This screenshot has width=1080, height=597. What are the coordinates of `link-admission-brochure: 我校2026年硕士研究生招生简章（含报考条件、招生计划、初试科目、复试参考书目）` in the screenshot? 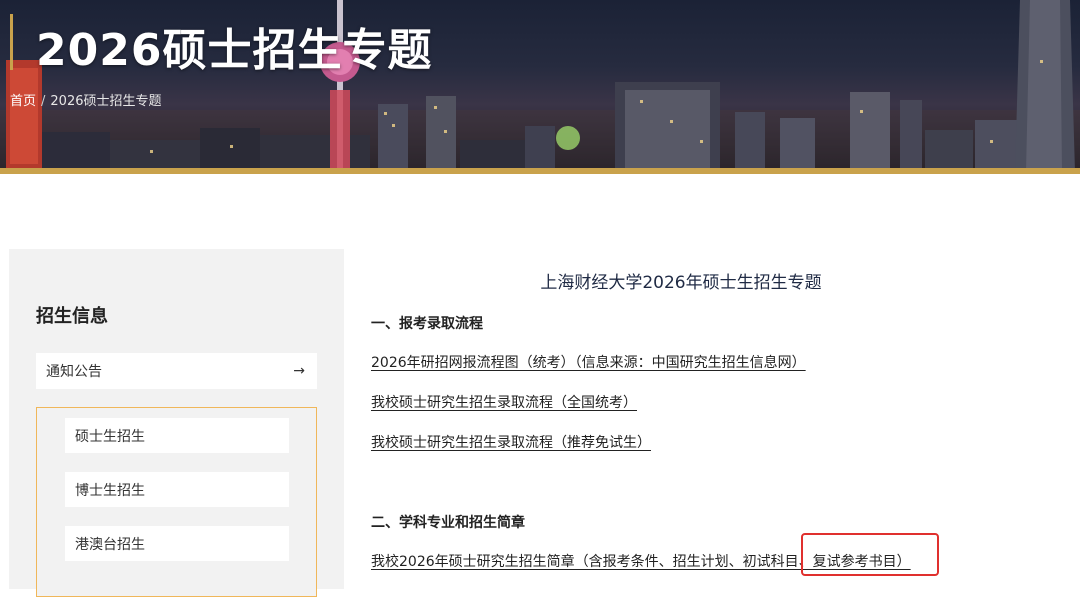 It's located at (641, 561).